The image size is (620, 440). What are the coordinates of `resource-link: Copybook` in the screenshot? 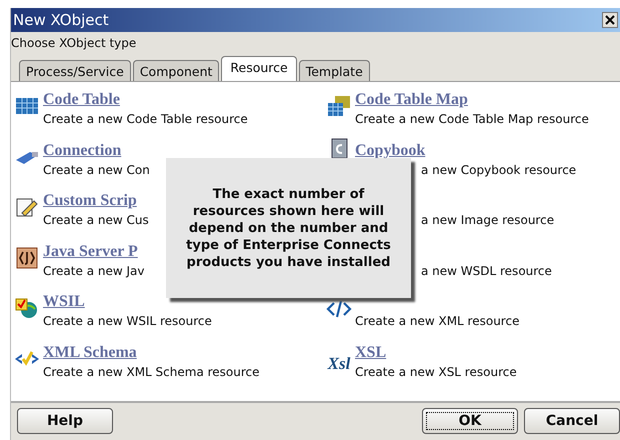 It's located at (390, 150).